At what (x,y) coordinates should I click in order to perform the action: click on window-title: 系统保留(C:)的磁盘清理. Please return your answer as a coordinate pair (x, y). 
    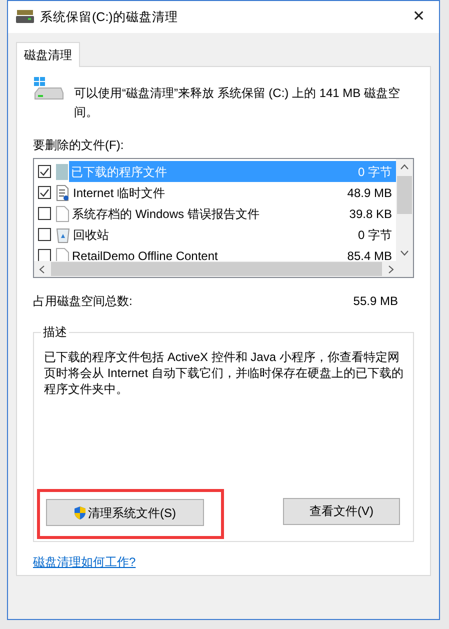
    Looking at the image, I should click on (109, 17).